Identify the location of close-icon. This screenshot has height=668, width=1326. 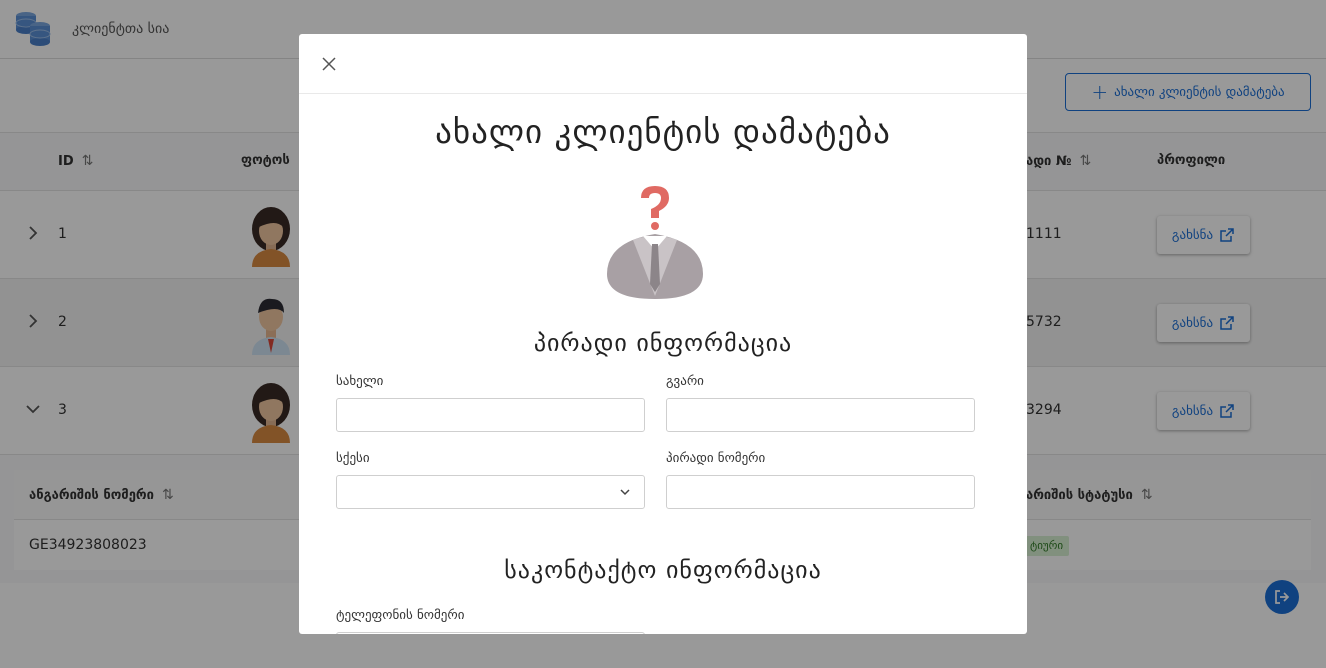
(329, 64).